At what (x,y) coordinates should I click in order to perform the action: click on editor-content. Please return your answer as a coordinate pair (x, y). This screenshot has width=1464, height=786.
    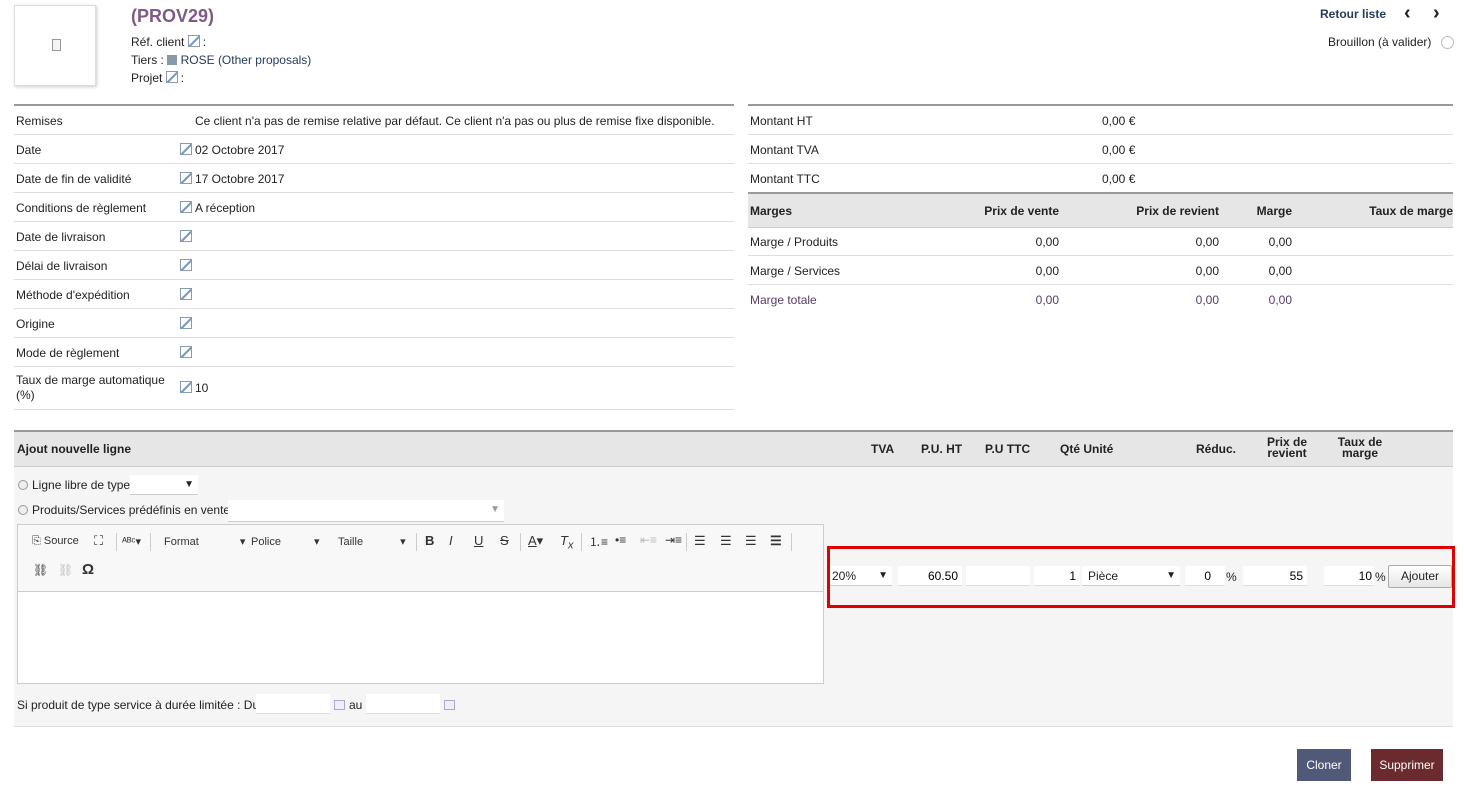
    Looking at the image, I should click on (420, 637).